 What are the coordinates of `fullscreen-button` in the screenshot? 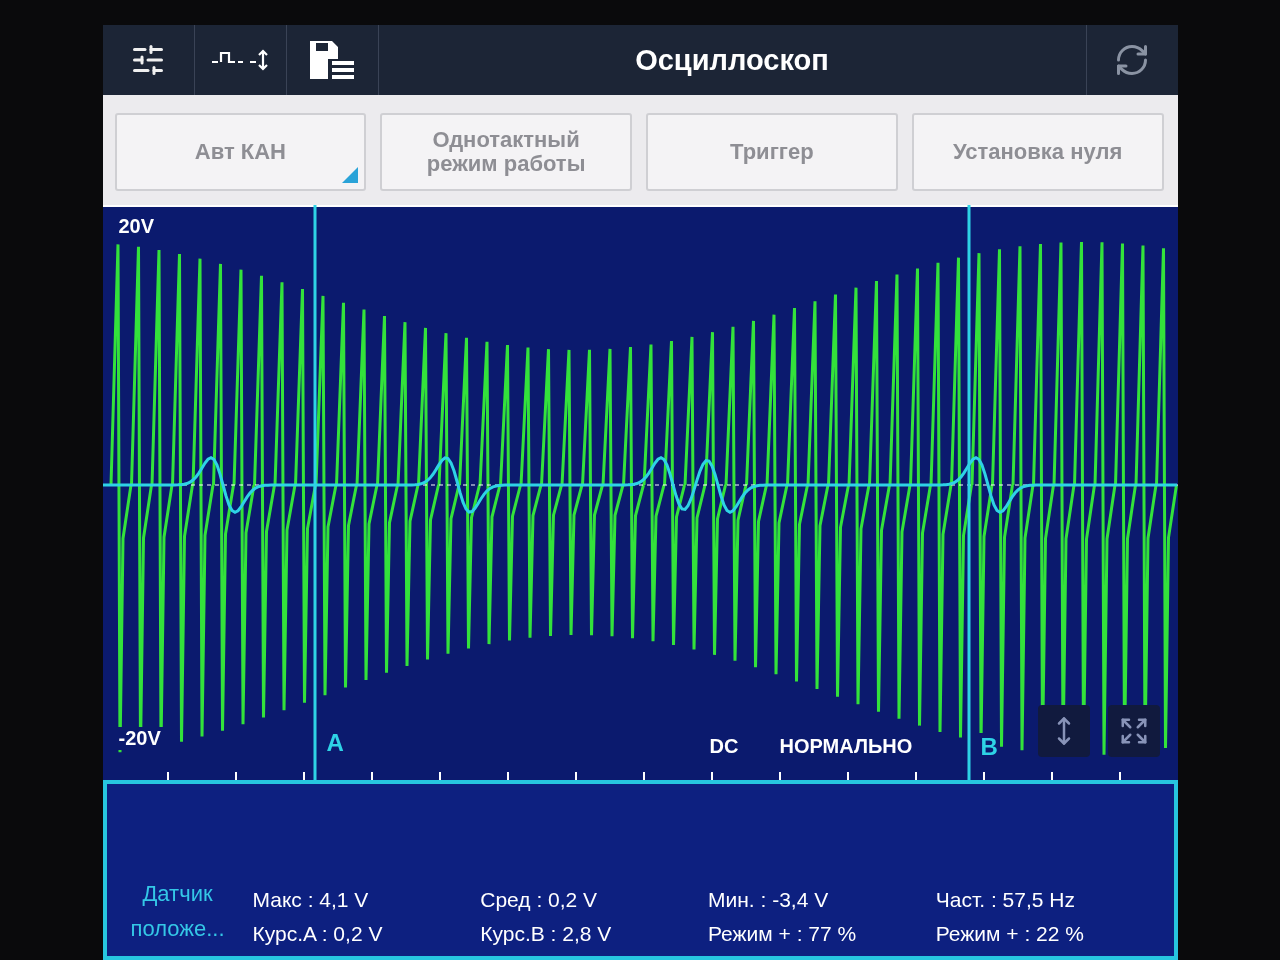 It's located at (1133, 731).